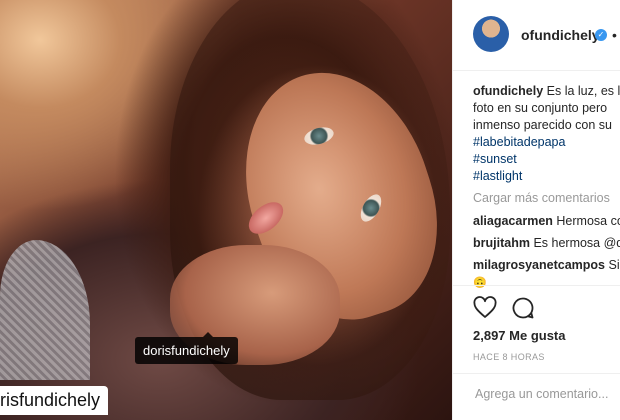 Image resolution: width=620 pixels, height=420 pixels. What do you see at coordinates (45, 310) in the screenshot?
I see `photo-lace-strap` at bounding box center [45, 310].